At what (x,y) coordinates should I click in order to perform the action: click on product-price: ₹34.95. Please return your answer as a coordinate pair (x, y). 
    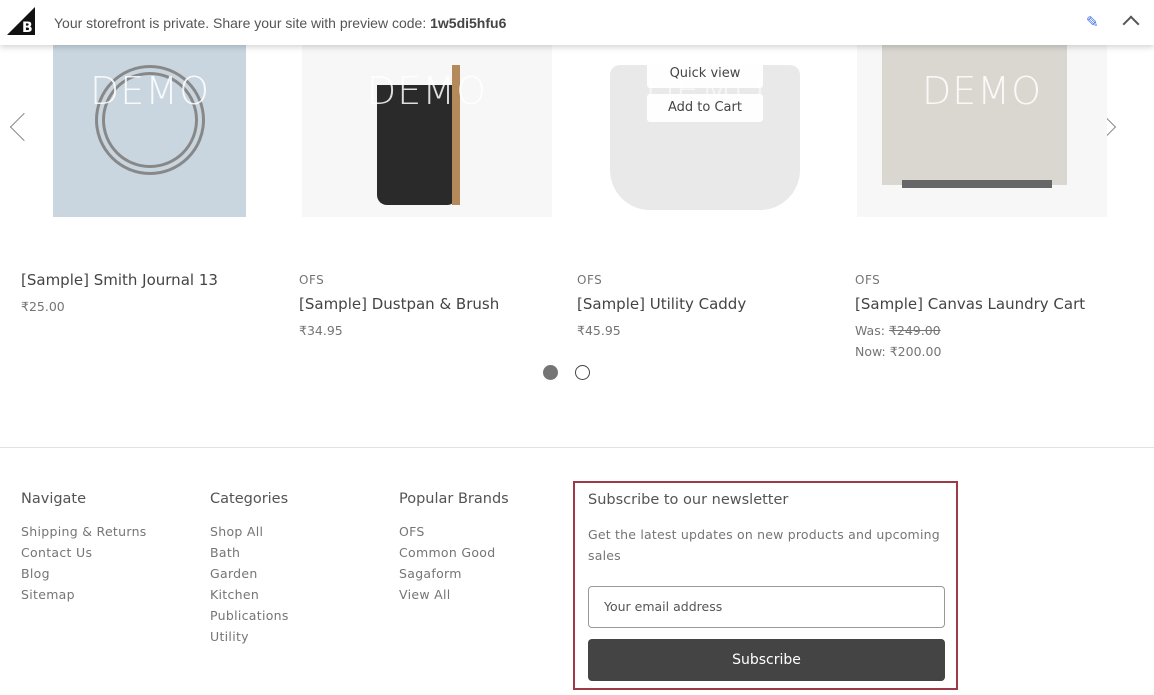
    Looking at the image, I should click on (321, 330).